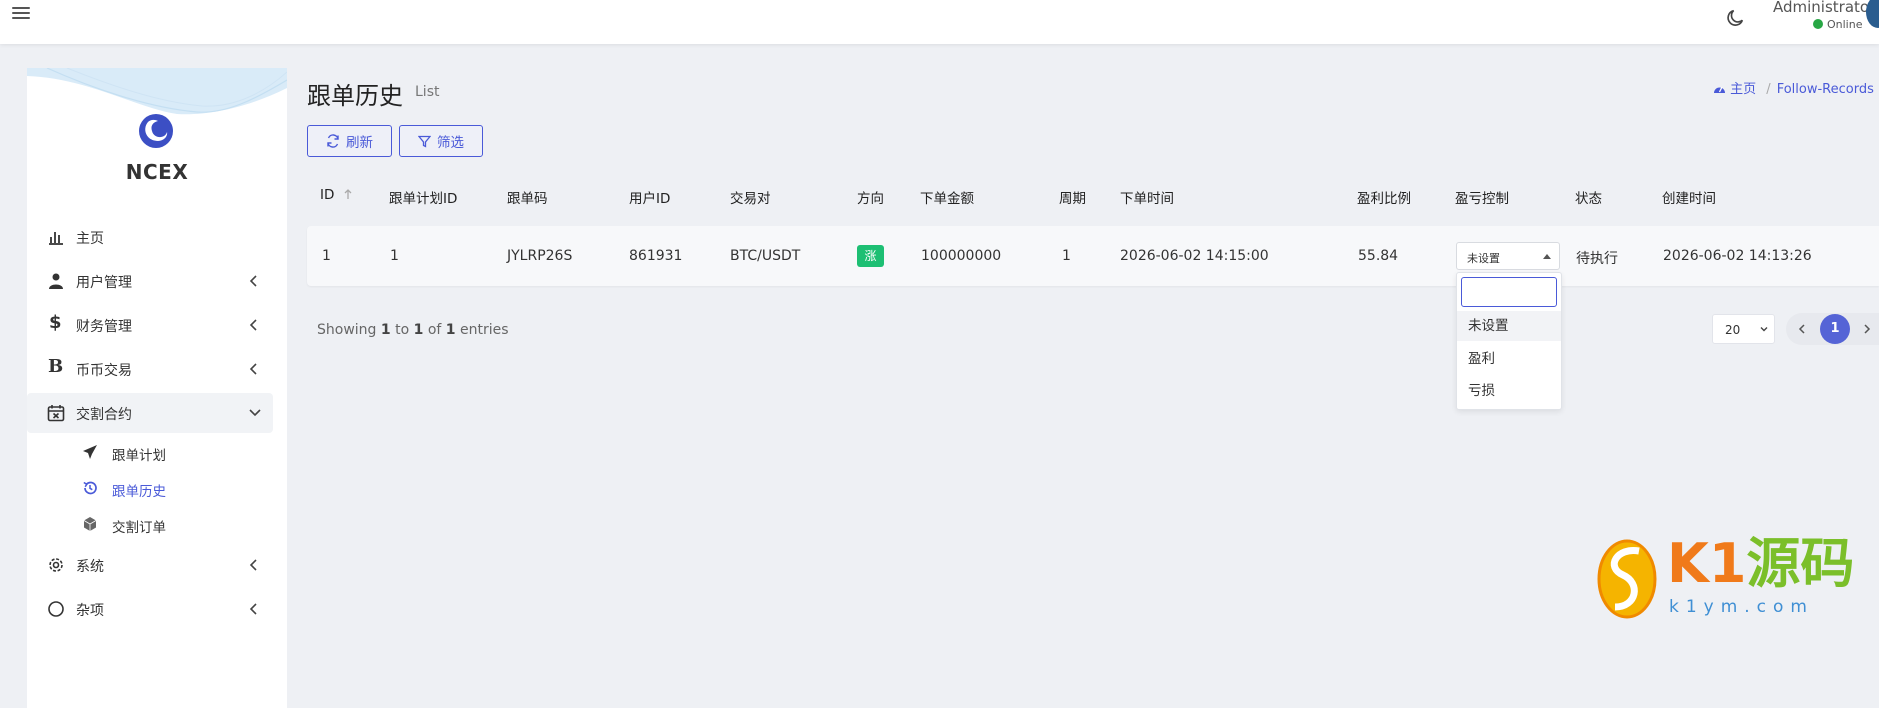 This screenshot has height=708, width=1879. Describe the element at coordinates (104, 283) in the screenshot. I see `sidebar-item-label: 用户管理` at that location.